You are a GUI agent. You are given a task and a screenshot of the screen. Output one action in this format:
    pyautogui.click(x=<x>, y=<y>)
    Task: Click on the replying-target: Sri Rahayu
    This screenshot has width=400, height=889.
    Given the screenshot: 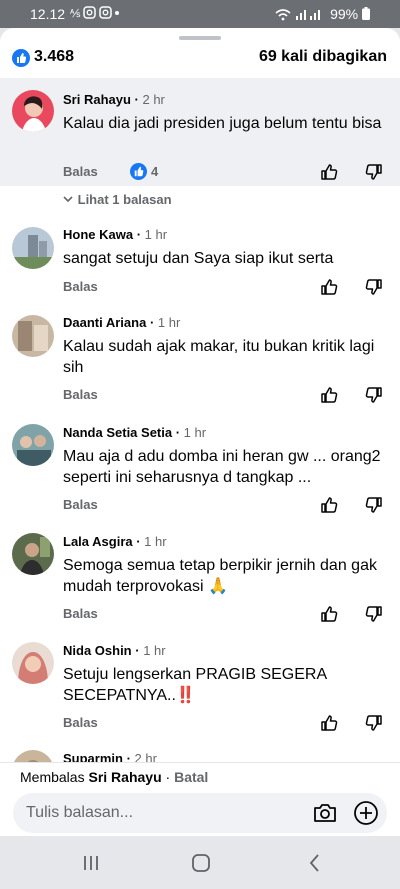 What is the action you would take?
    pyautogui.click(x=124, y=777)
    